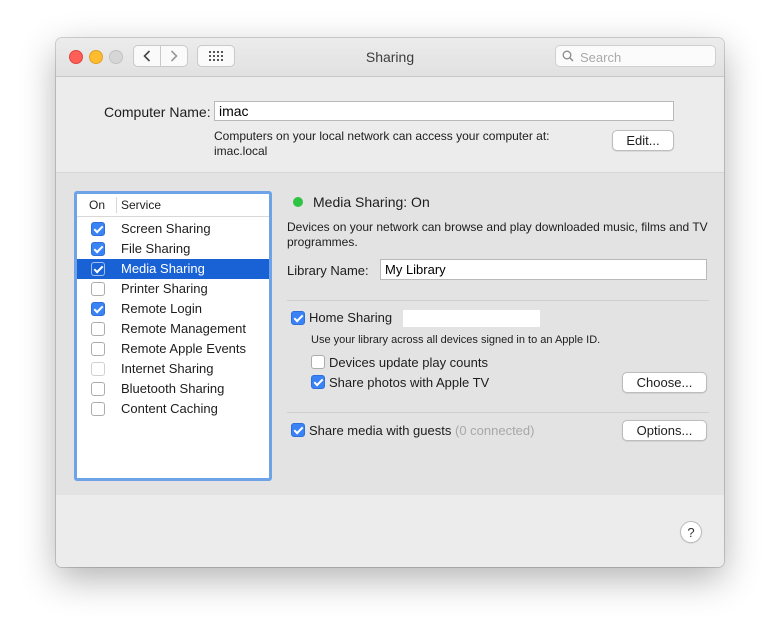  I want to click on service-row: Media Sharing, so click(173, 269).